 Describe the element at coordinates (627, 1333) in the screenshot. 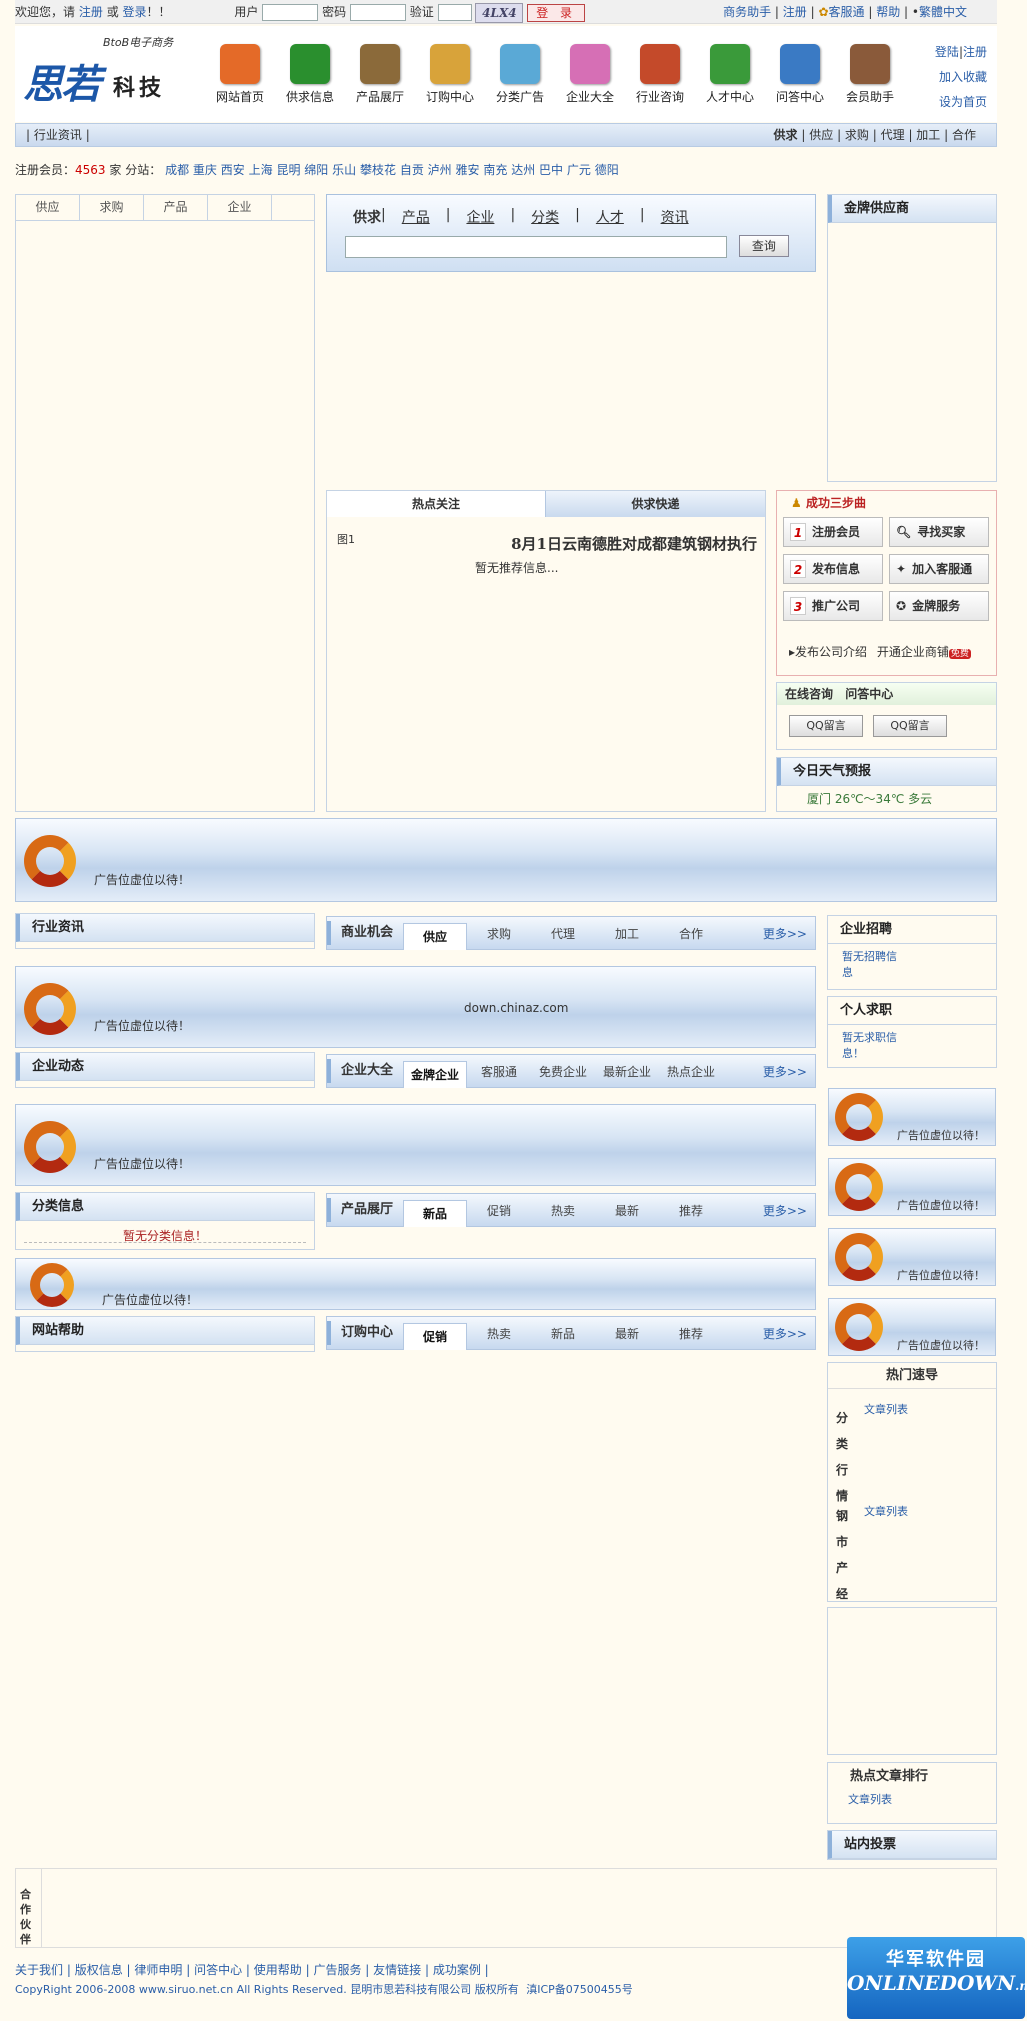

I see `order-tab-latest: 最新` at that location.